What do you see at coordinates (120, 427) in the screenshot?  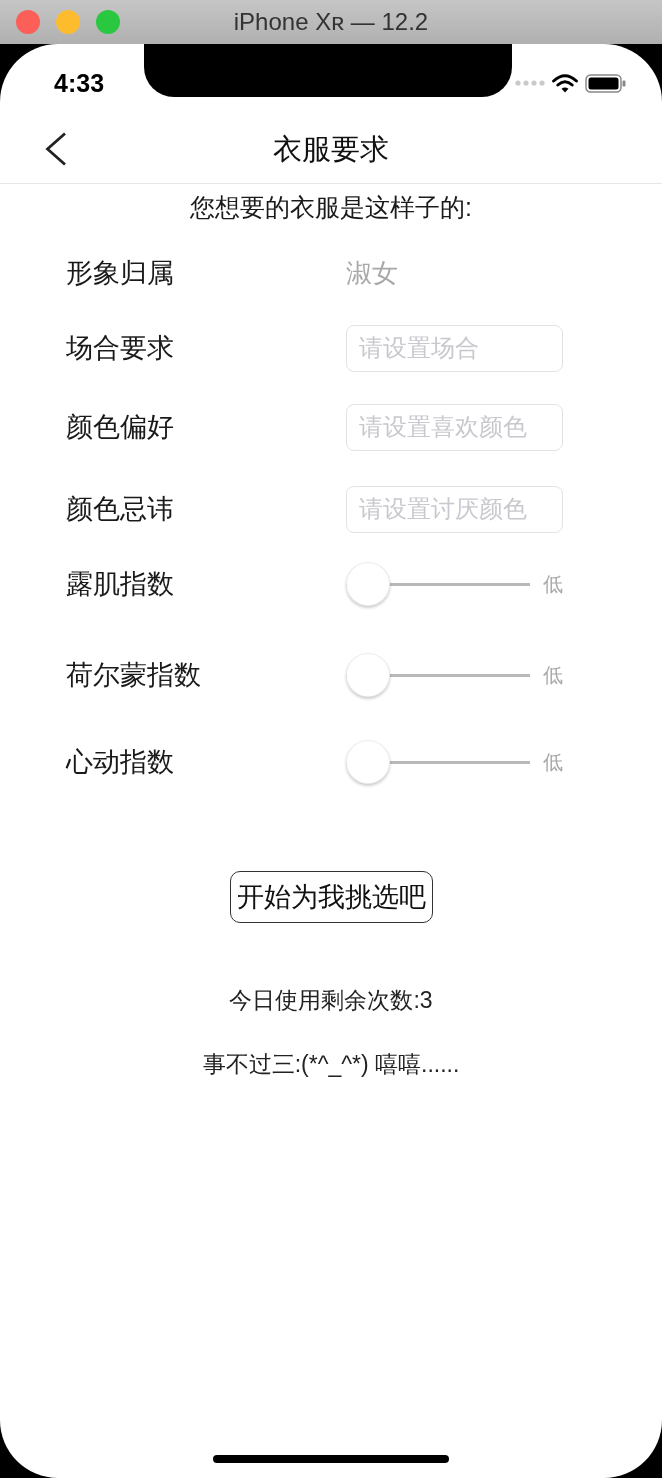 I see `field-label: 颜色偏好` at bounding box center [120, 427].